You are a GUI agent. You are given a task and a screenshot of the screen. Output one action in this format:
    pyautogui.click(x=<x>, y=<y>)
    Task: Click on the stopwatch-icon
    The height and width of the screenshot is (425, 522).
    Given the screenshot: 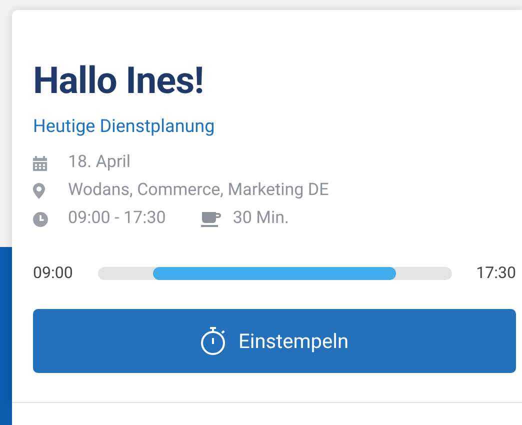 What is the action you would take?
    pyautogui.click(x=213, y=341)
    